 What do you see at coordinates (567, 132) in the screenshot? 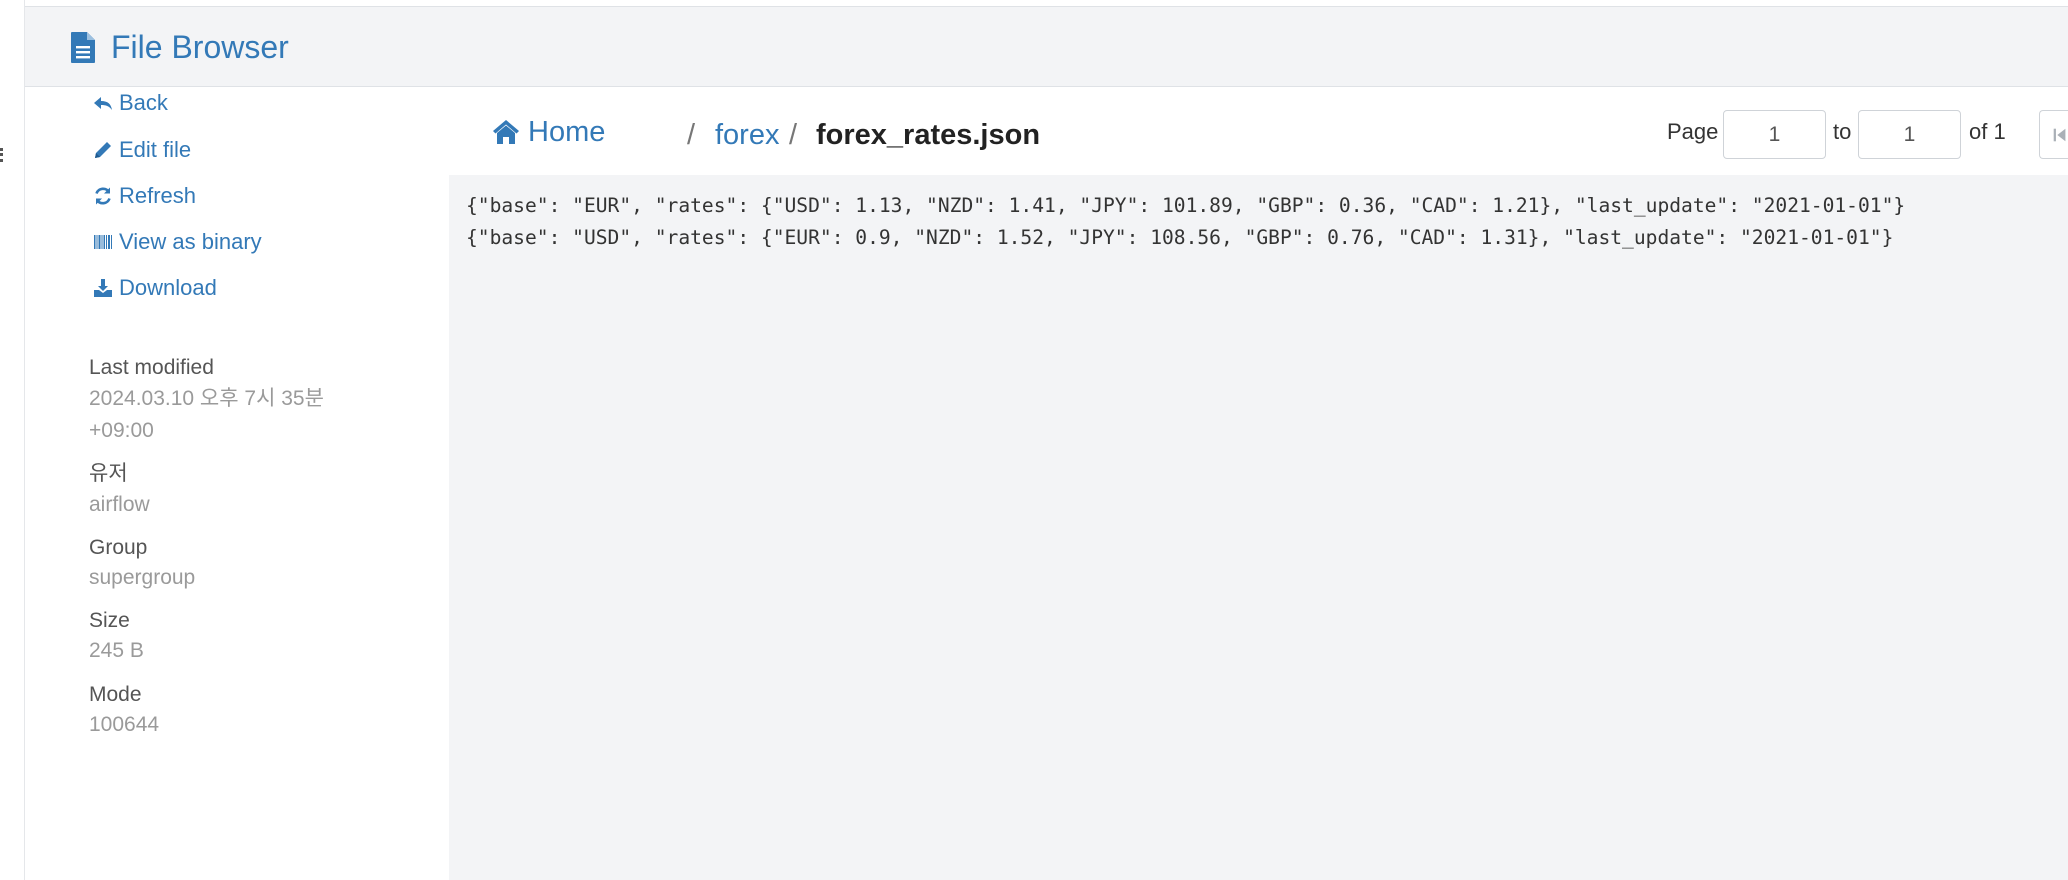
I see `breadcrumb-home-label: Home` at bounding box center [567, 132].